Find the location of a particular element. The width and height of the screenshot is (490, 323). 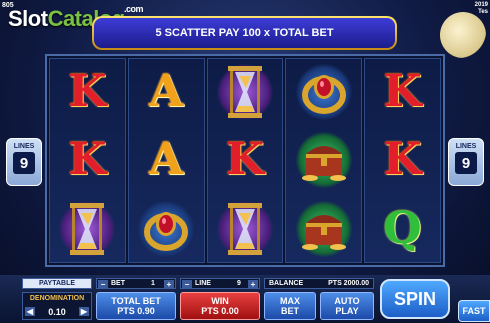

reel-1-cell-2: K is located at coordinates (87, 160).